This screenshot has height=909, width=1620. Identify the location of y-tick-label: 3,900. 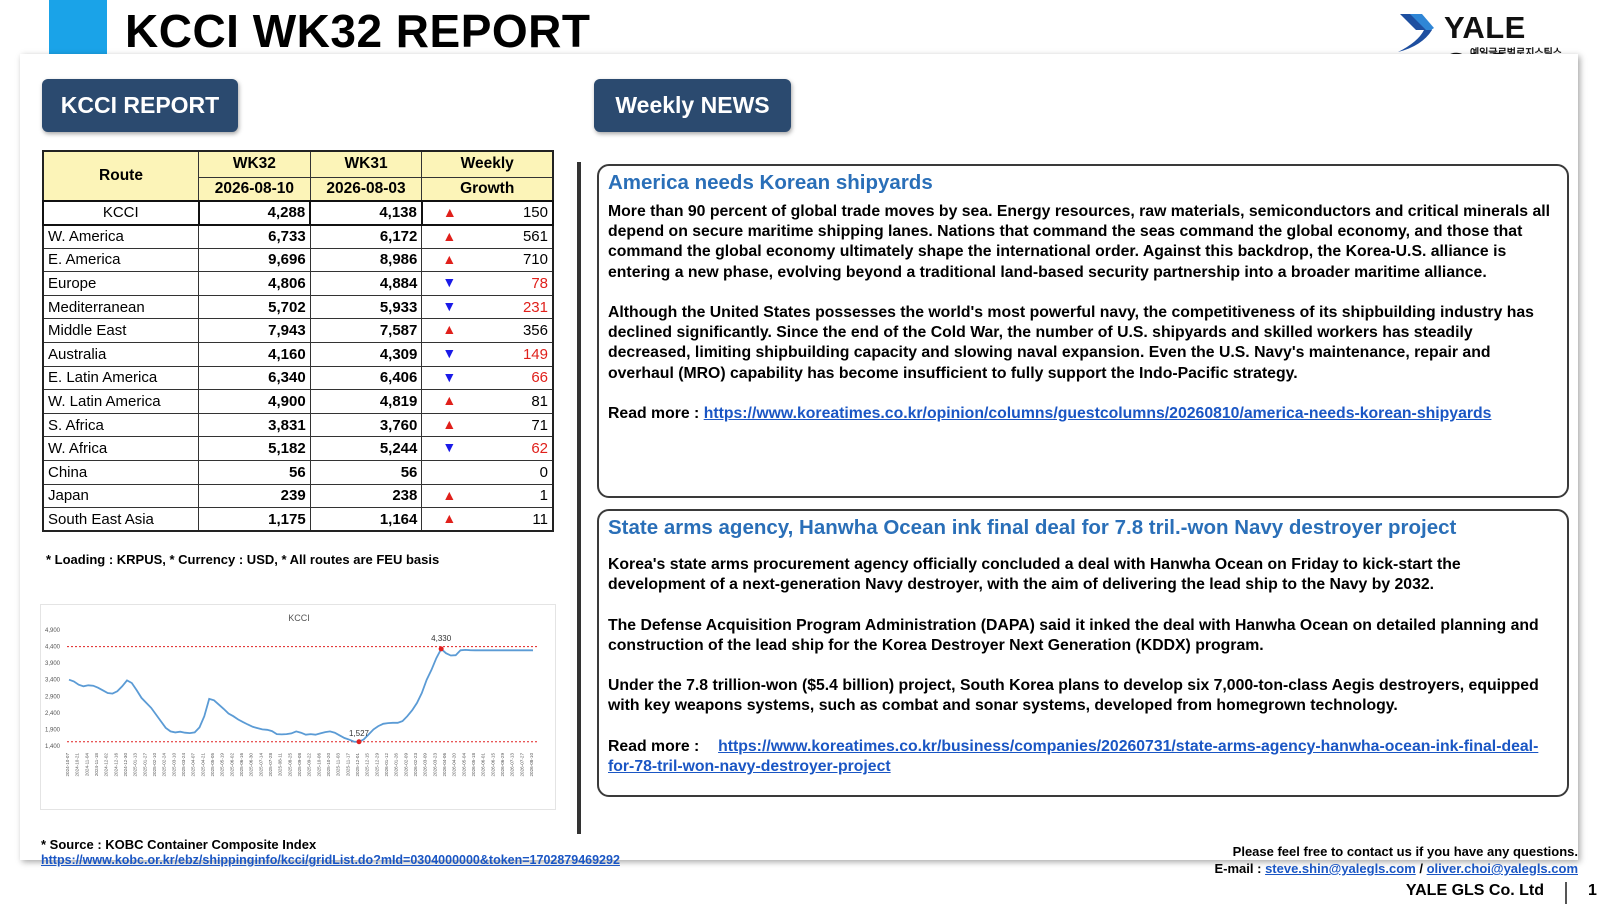
(53, 664).